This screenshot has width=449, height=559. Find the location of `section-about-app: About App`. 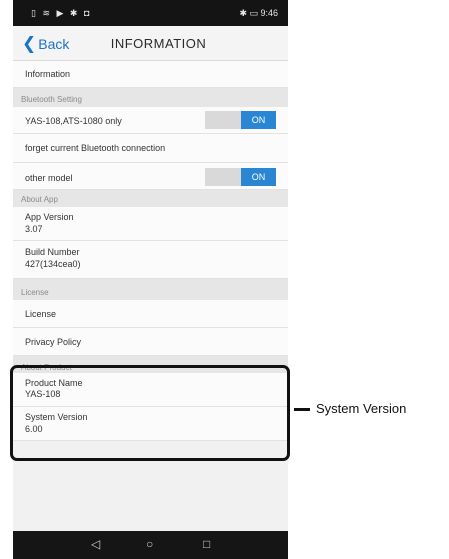

section-about-app: About App is located at coordinates (150, 198).